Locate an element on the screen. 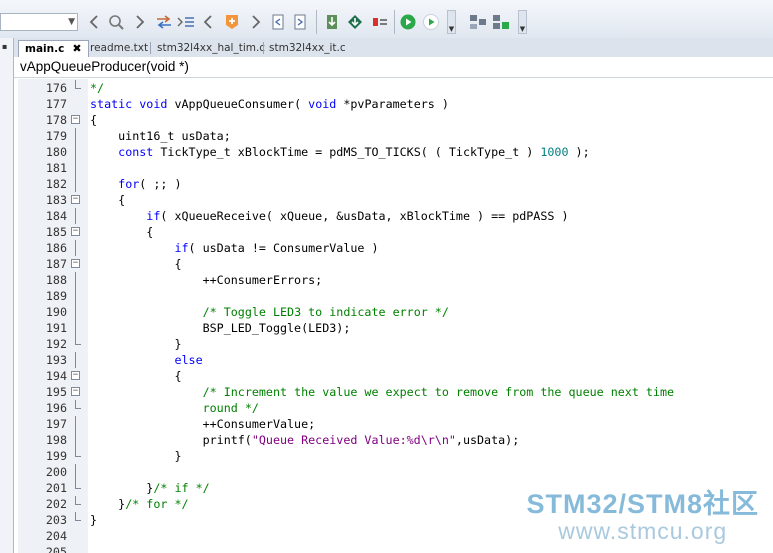  code-line: 205 is located at coordinates (395, 548).